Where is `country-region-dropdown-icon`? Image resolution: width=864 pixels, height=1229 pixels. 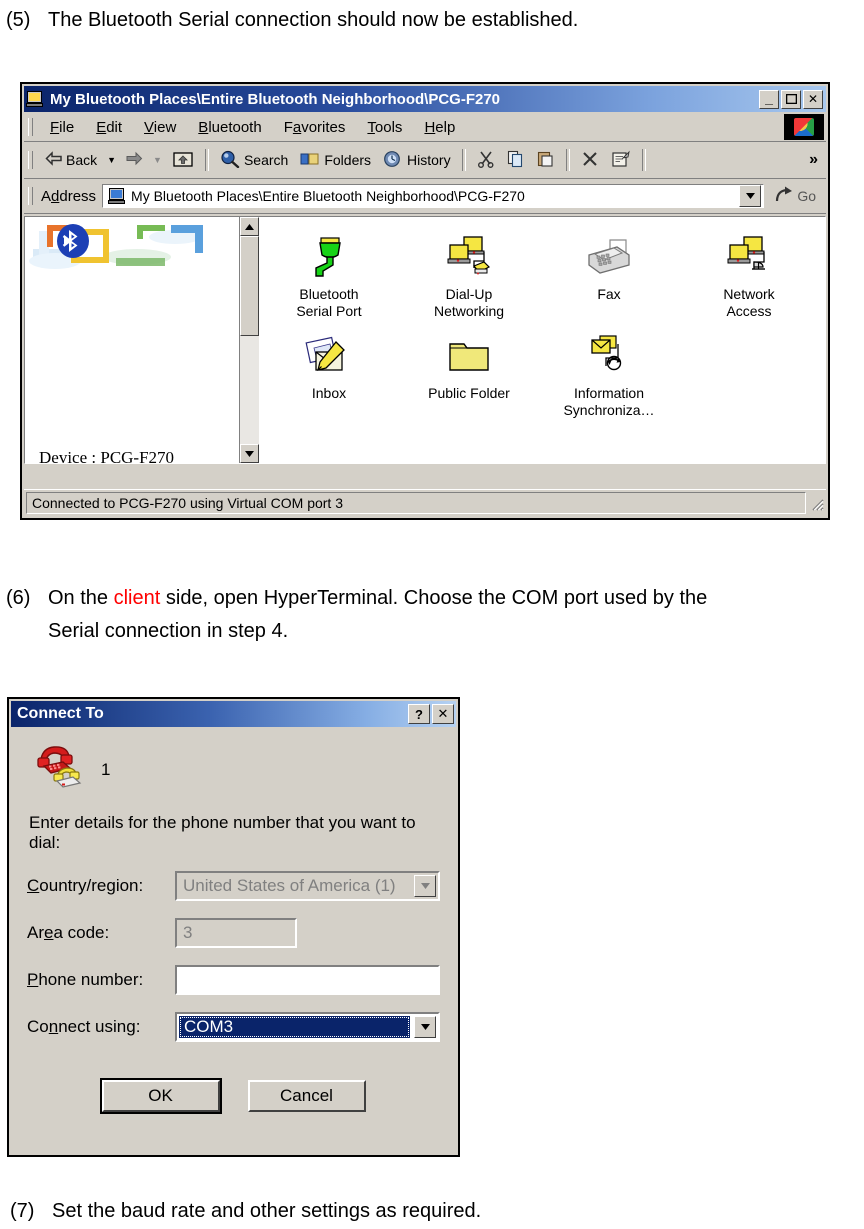 country-region-dropdown-icon is located at coordinates (425, 886).